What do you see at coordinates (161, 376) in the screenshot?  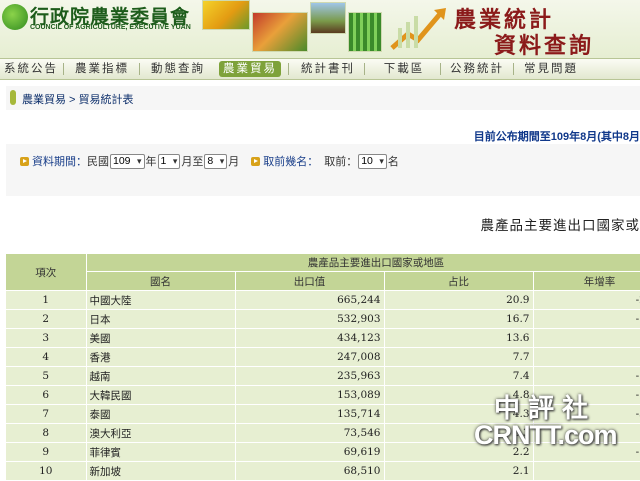 I see `row-country: 越南` at bounding box center [161, 376].